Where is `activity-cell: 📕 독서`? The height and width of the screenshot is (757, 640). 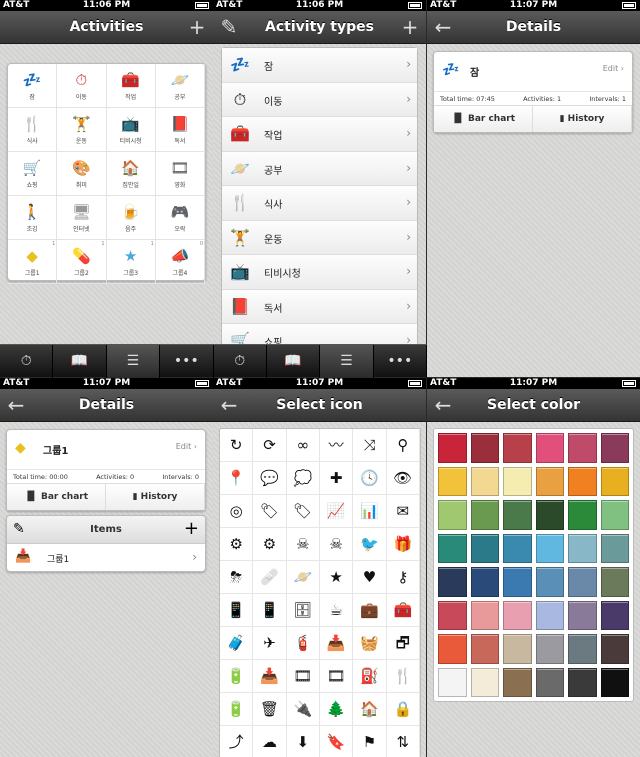 activity-cell: 📕 독서 is located at coordinates (180, 130).